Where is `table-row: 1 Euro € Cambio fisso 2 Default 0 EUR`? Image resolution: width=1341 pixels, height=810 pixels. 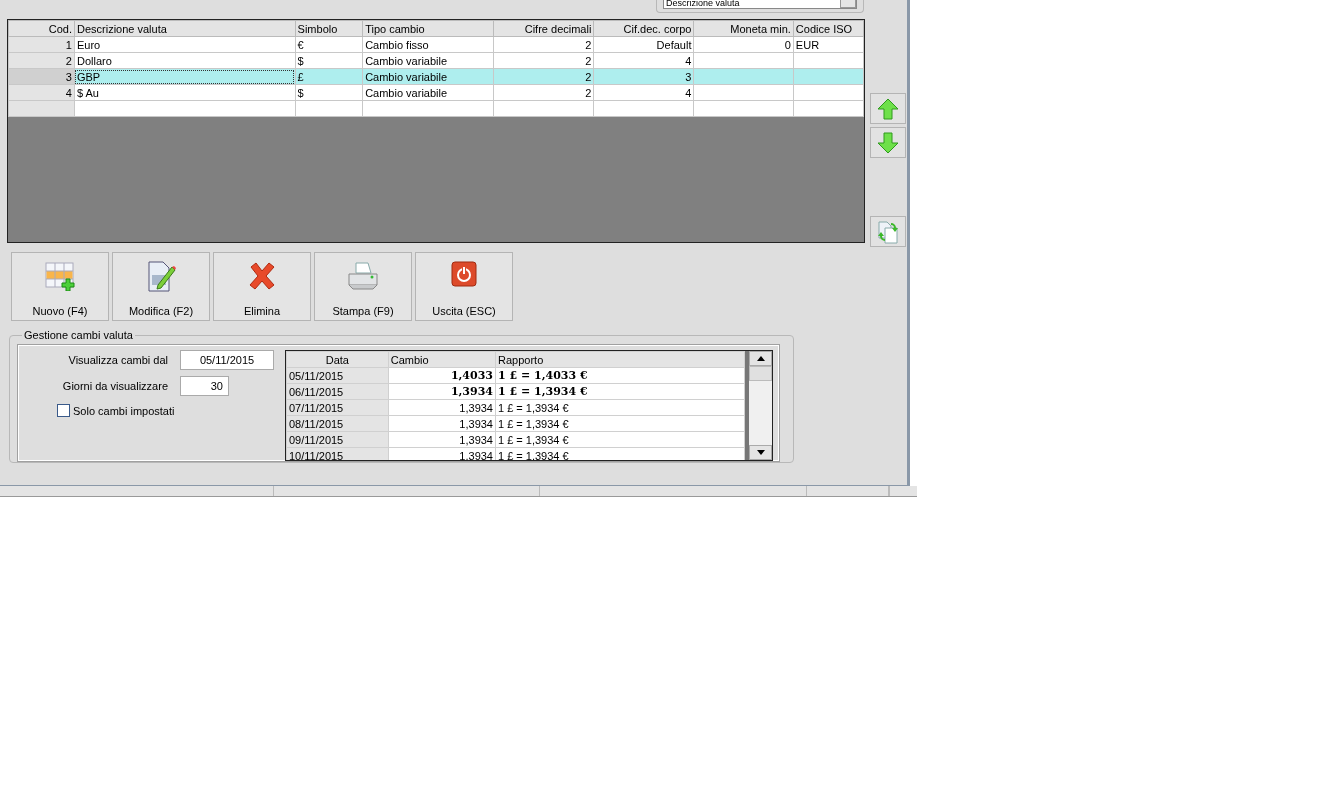 table-row: 1 Euro € Cambio fisso 2 Default 0 EUR is located at coordinates (436, 44).